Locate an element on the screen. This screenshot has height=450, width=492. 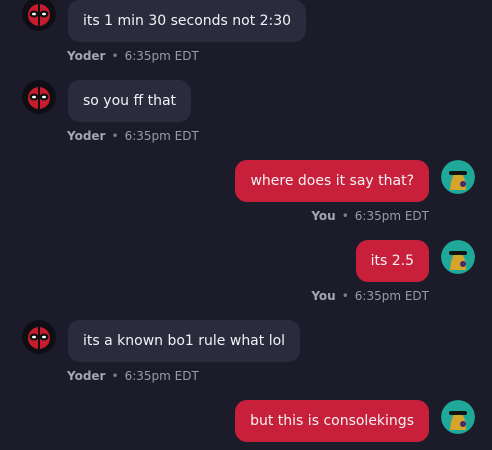
message-bubble: but this is consolekings is located at coordinates (332, 421).